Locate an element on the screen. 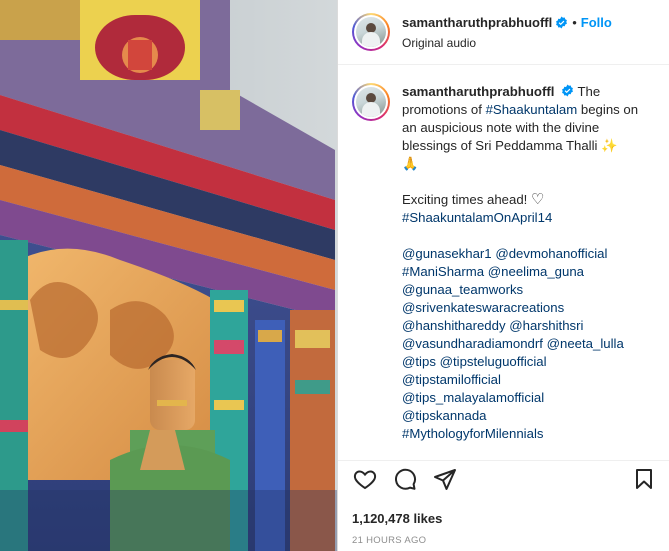 This screenshot has height=551, width=669. mention-line: @gunaa_teamworks is located at coordinates (522, 290).